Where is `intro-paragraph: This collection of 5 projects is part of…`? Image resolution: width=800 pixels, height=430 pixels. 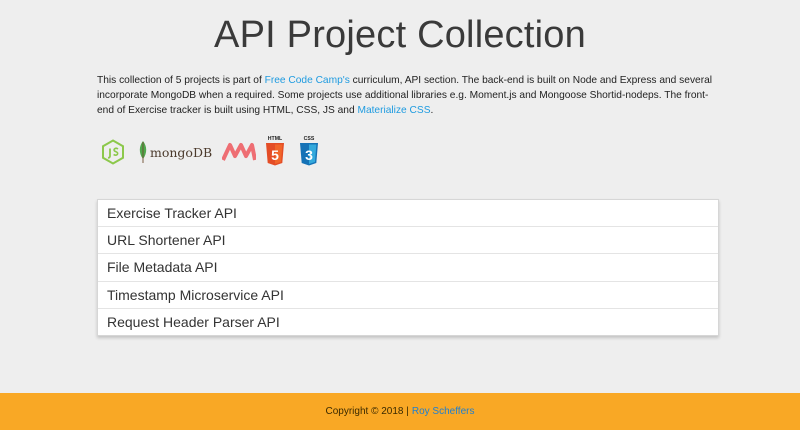
intro-paragraph: This collection of 5 projects is part of… is located at coordinates (407, 95).